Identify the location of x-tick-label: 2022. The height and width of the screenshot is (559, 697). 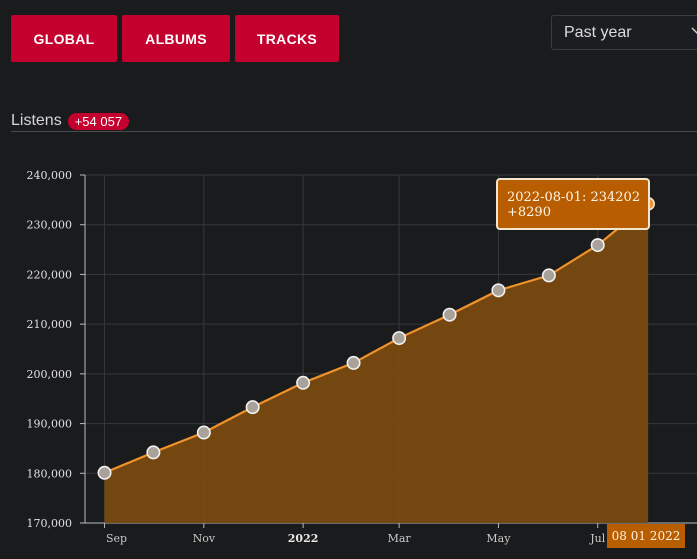
(303, 538).